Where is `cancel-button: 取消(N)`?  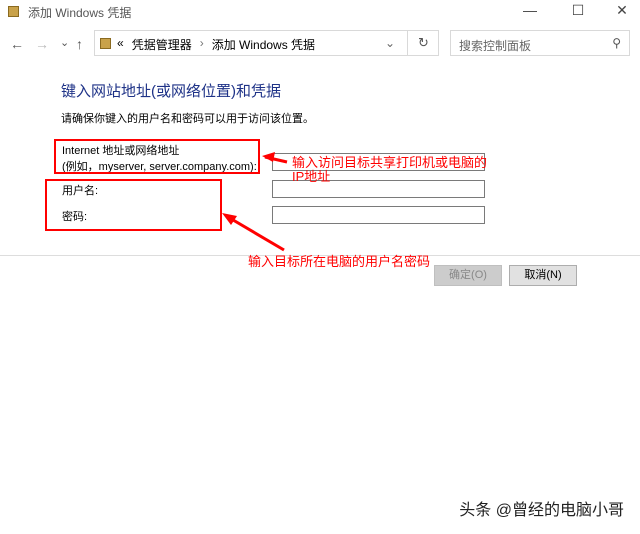
cancel-button: 取消(N) is located at coordinates (543, 275).